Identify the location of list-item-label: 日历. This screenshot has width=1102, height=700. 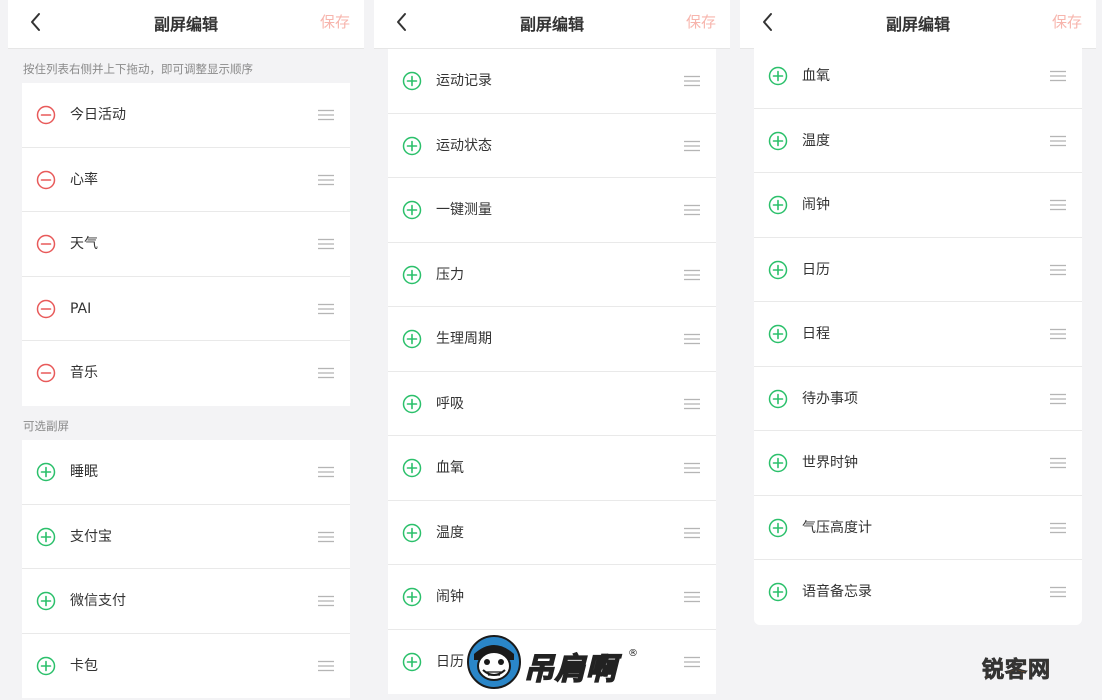
(816, 269).